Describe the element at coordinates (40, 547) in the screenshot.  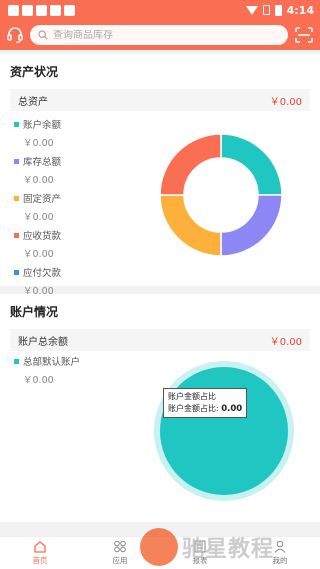
I see `home-icon` at that location.